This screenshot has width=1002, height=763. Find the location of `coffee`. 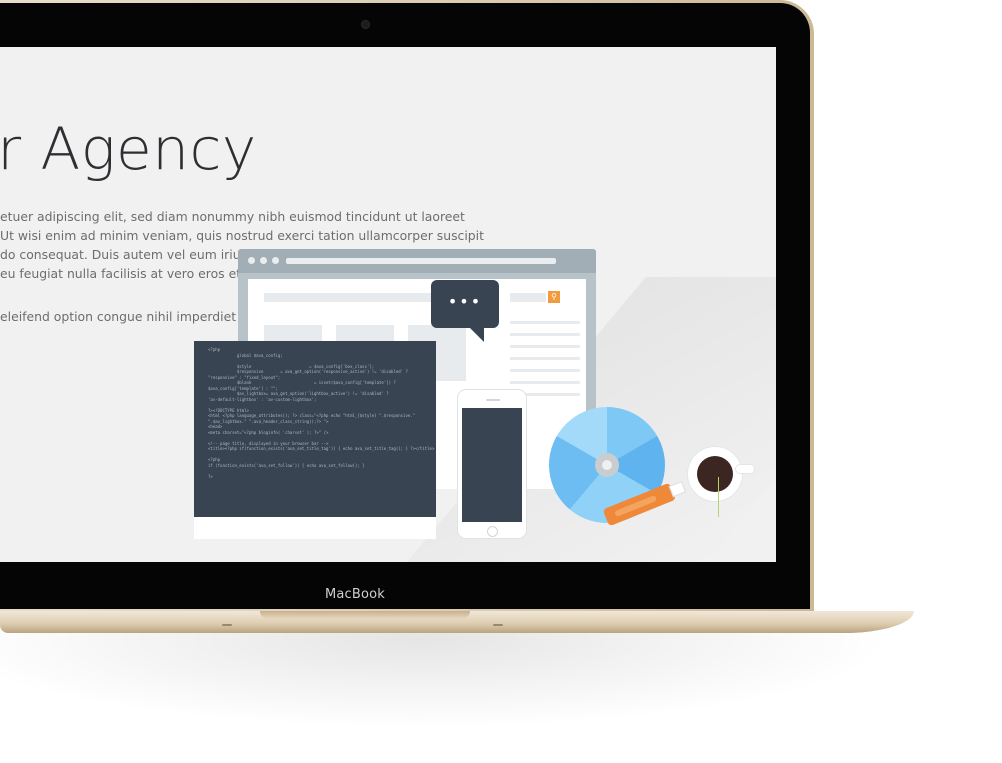

coffee is located at coordinates (715, 474).